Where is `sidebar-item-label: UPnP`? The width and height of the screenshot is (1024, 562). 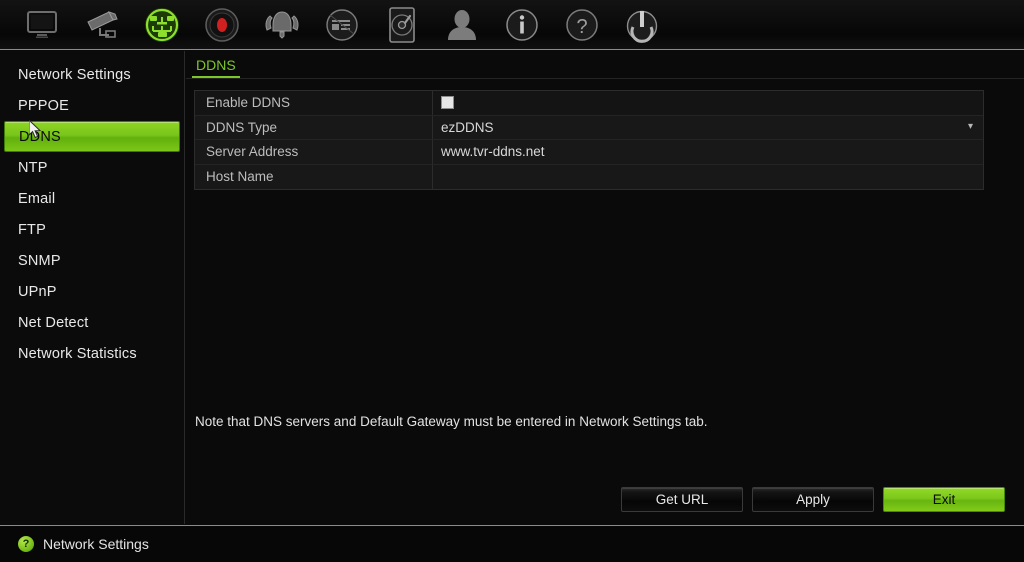 sidebar-item-label: UPnP is located at coordinates (37, 291).